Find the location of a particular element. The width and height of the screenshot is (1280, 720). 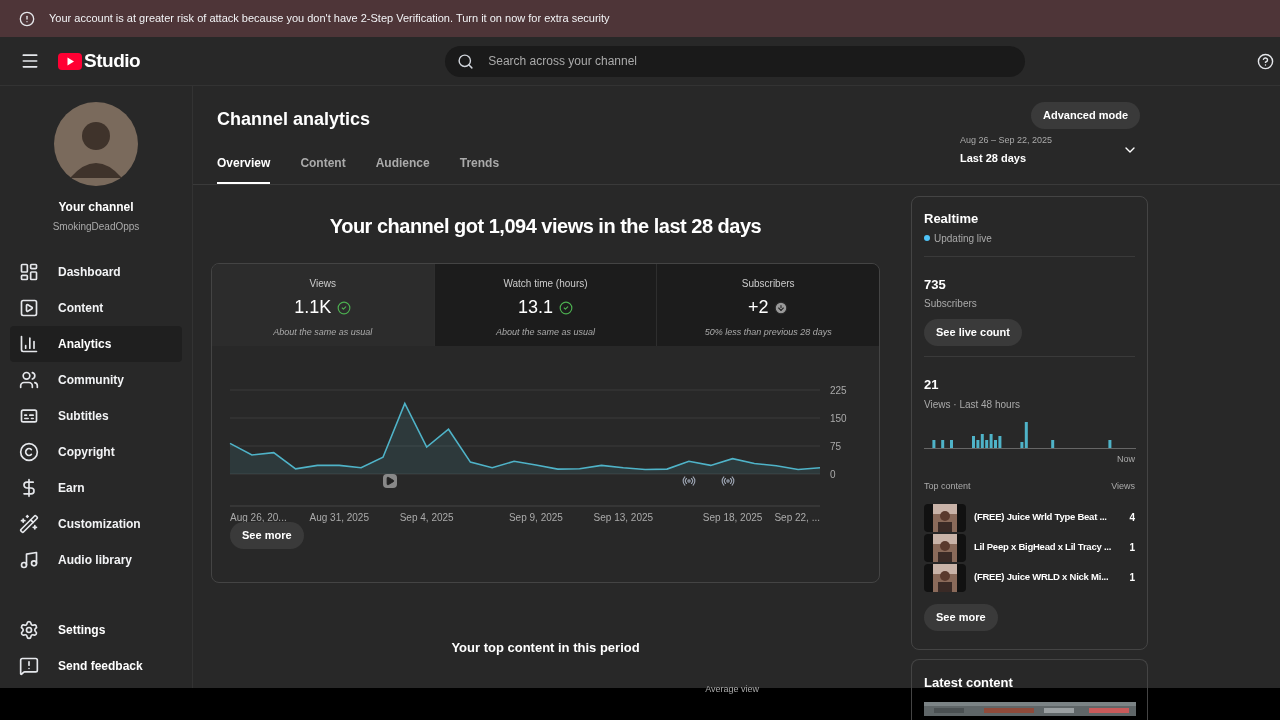

sidebar-item: Customization is located at coordinates (96, 524).